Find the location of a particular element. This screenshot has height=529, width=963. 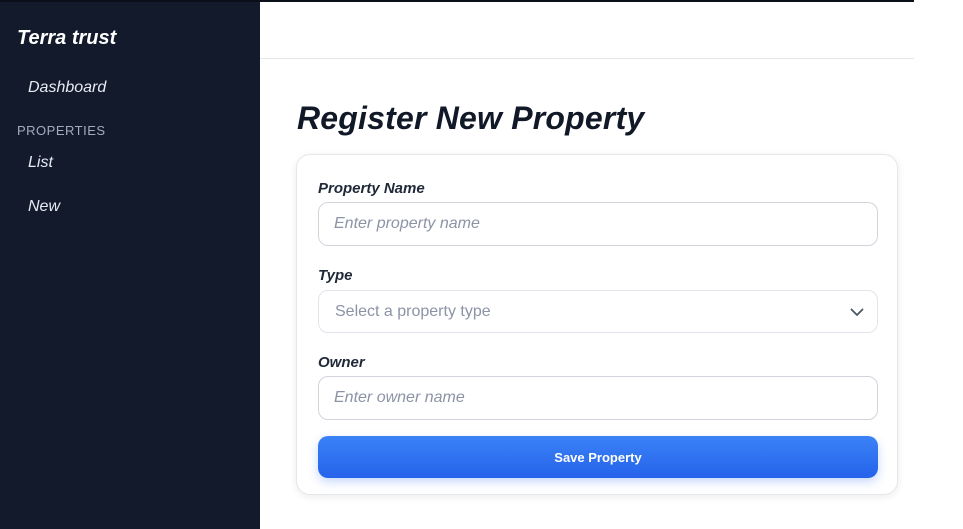

property-type-select: Select a property type is located at coordinates (598, 311).